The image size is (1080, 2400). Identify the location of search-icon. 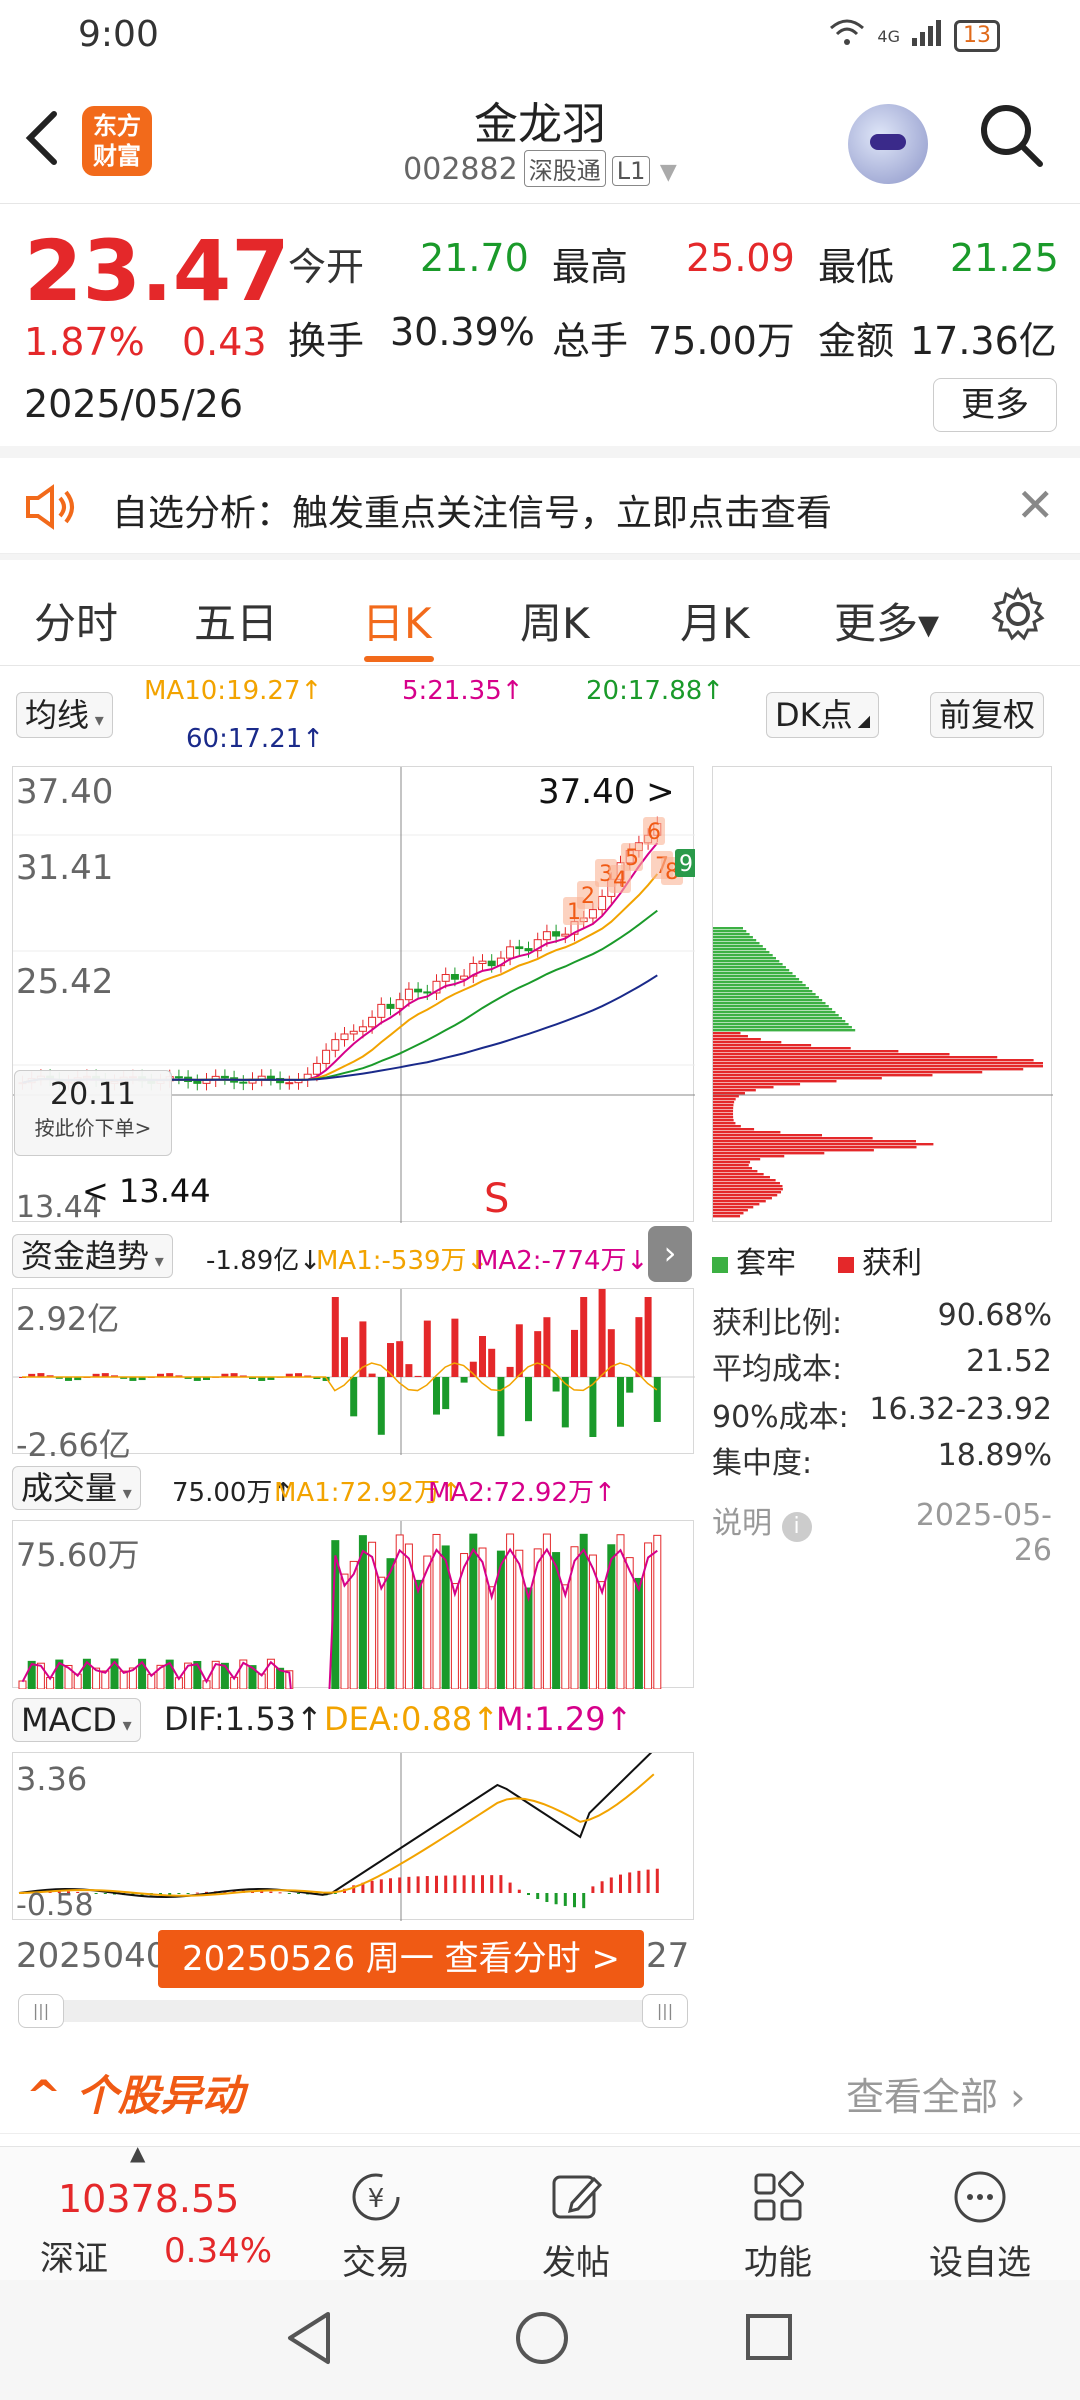
(1011, 135).